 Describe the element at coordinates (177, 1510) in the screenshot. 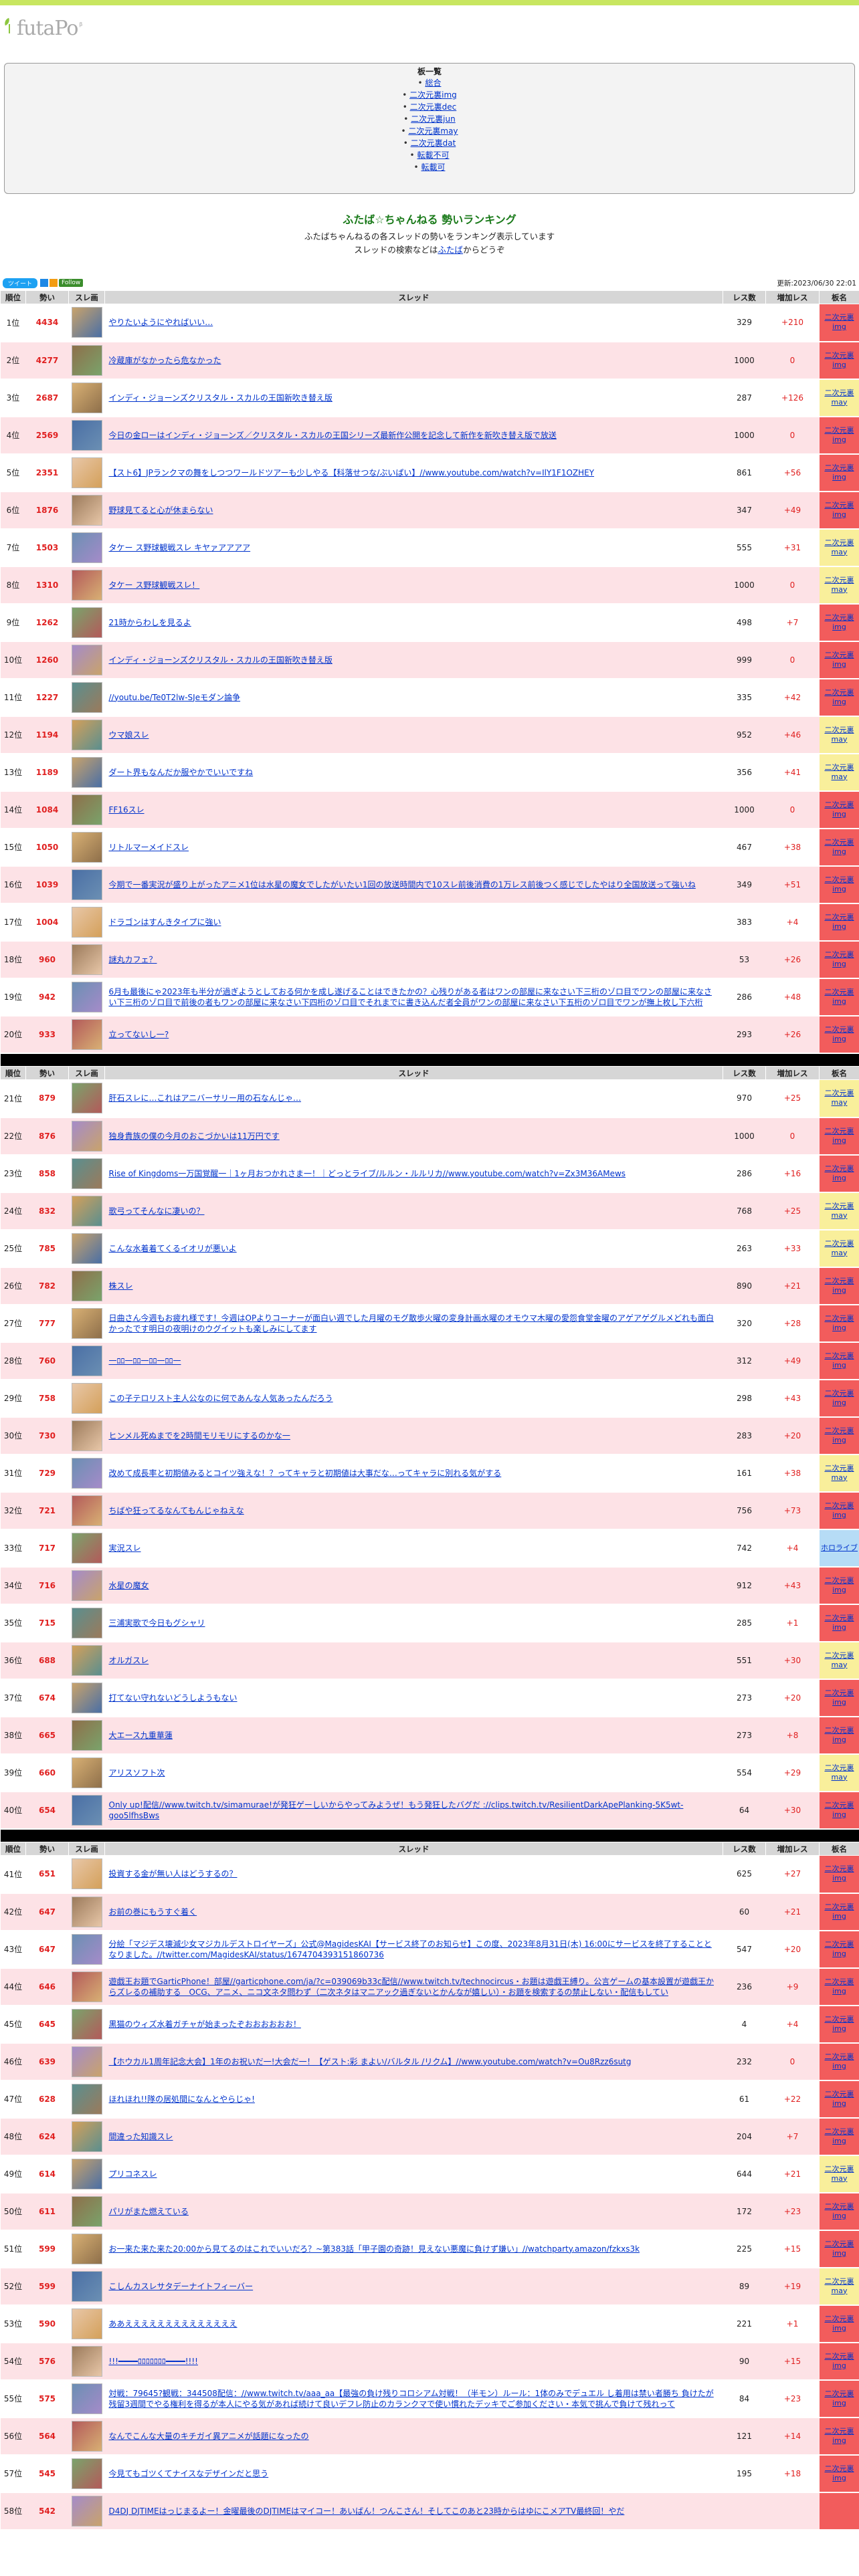

I see `thread-link: ちばや狂ってるなんてもんじゃねえな` at that location.